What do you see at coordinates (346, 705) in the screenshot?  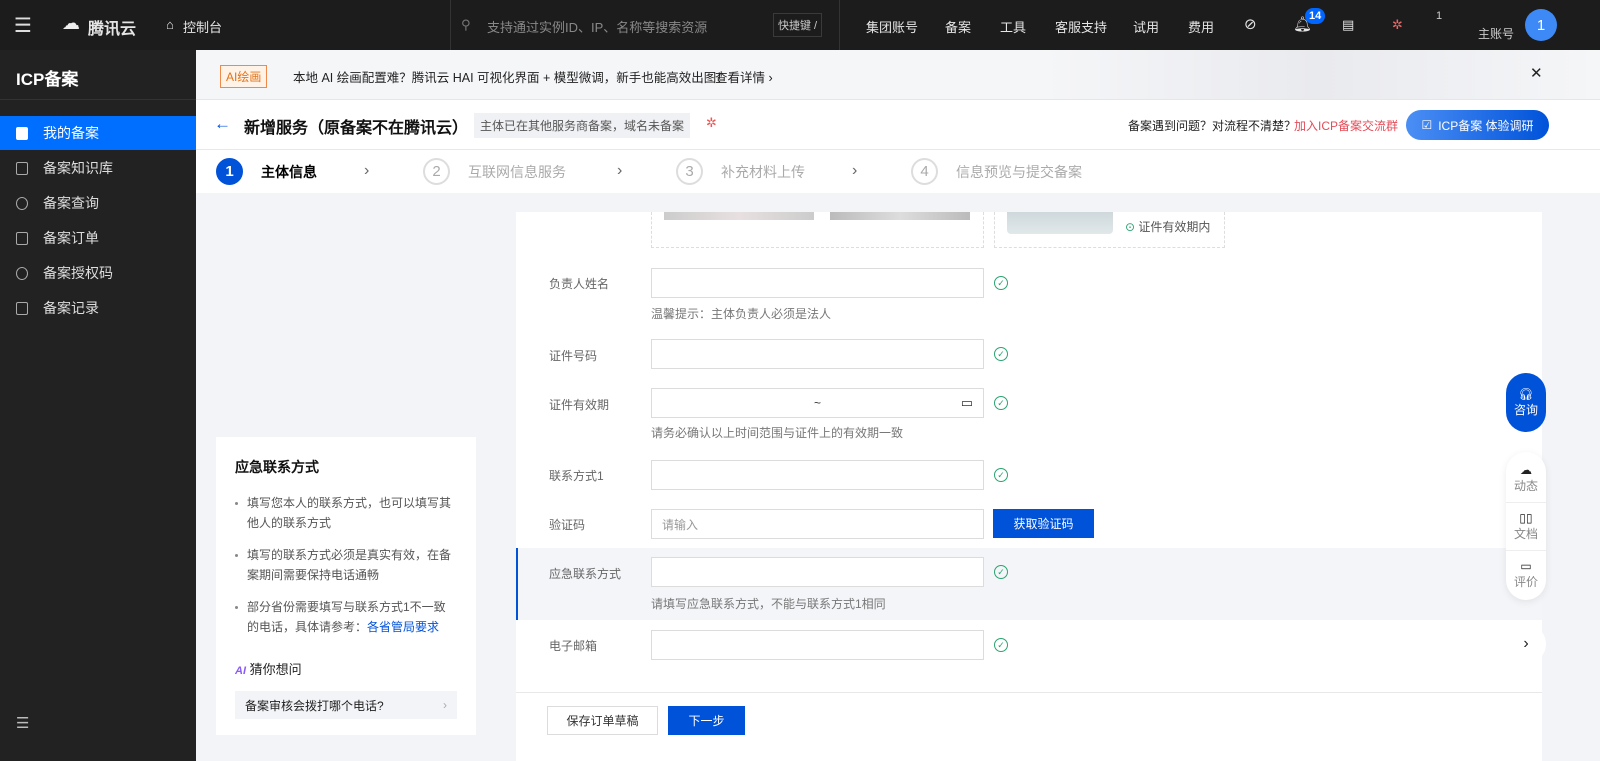 I see `suggested-question: 备案审核会拨打哪个电话? ›` at bounding box center [346, 705].